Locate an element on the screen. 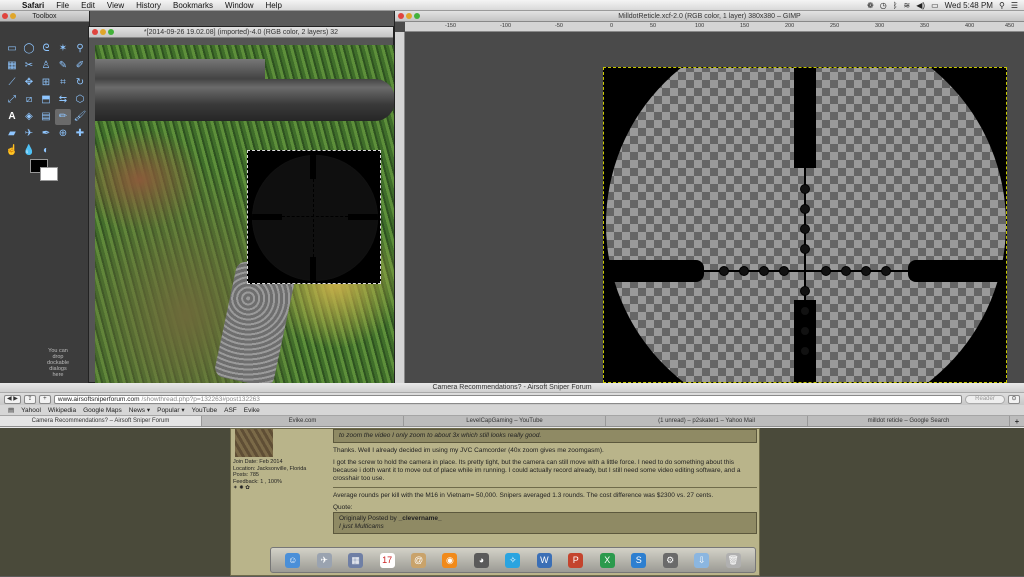 Image resolution: width=1024 pixels, height=577 pixels. bookmark-item: YouTube is located at coordinates (205, 410).